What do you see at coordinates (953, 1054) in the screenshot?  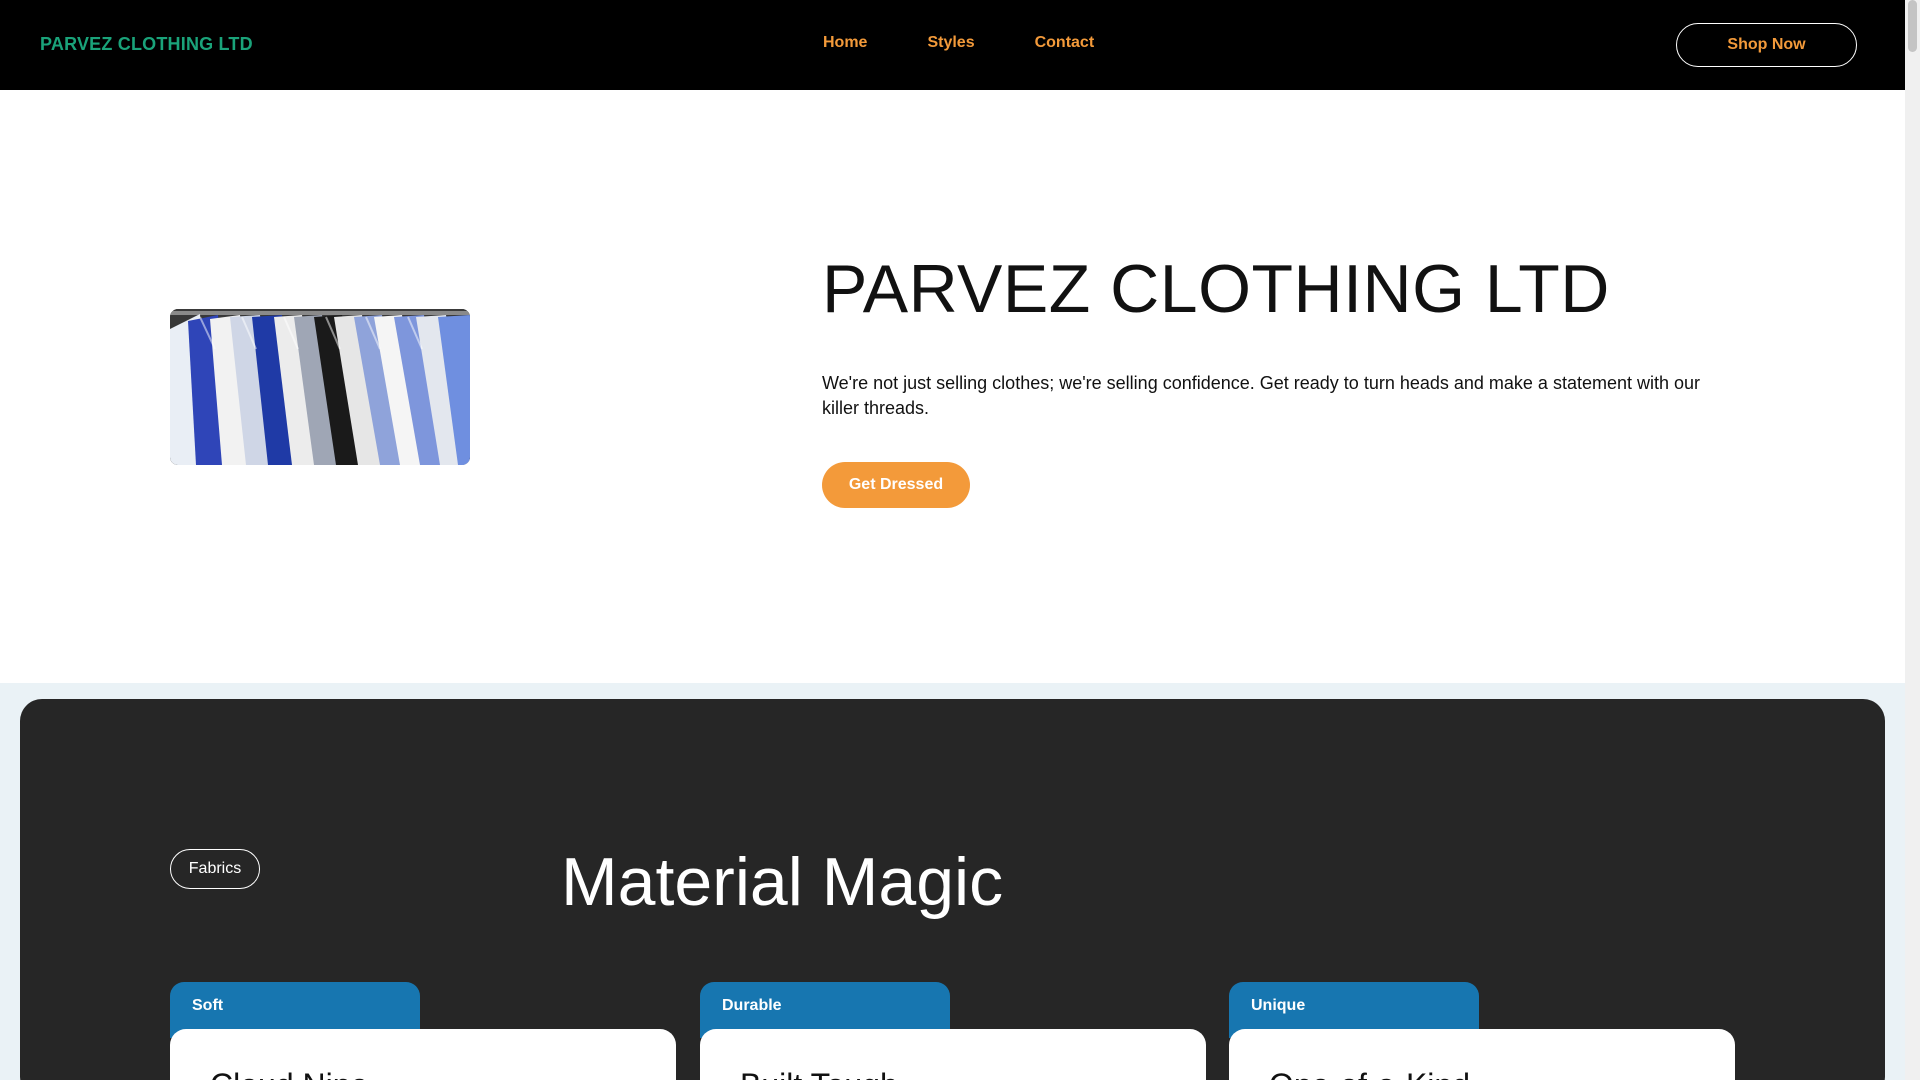 I see `material-card-durable: Built Tough` at bounding box center [953, 1054].